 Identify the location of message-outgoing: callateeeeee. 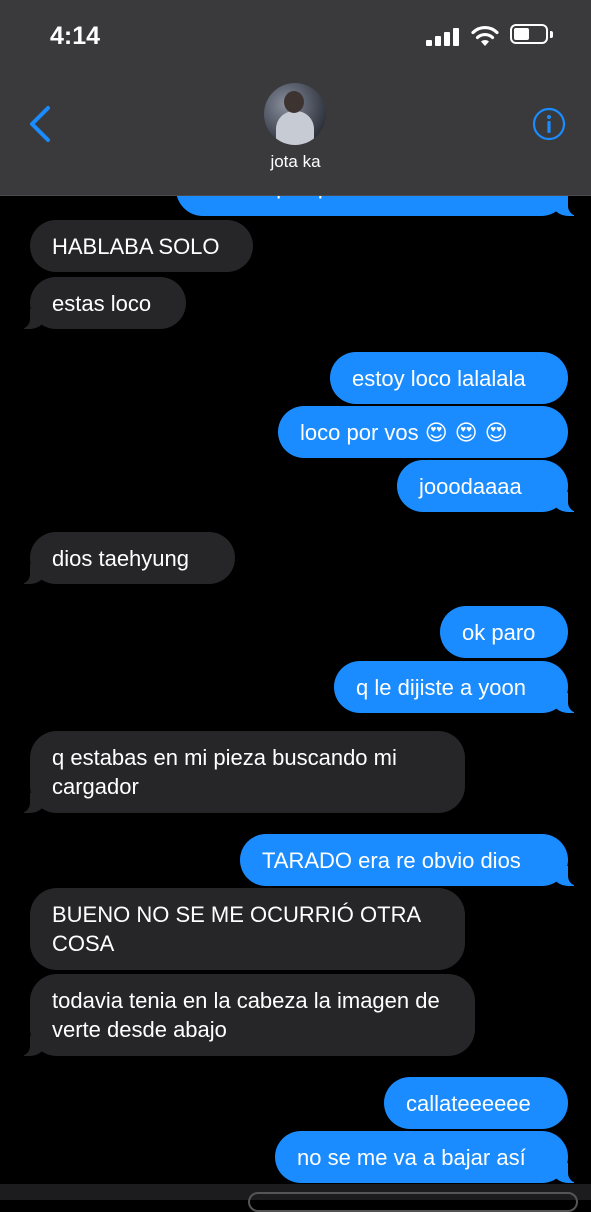
(476, 1103).